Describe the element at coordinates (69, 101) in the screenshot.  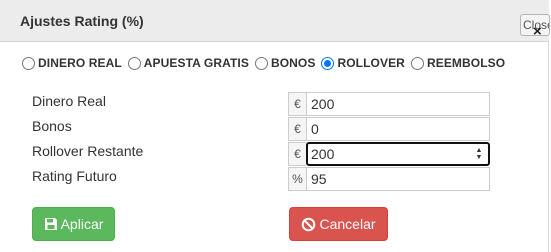
I see `dinero-real-label: Dinero Real` at that location.